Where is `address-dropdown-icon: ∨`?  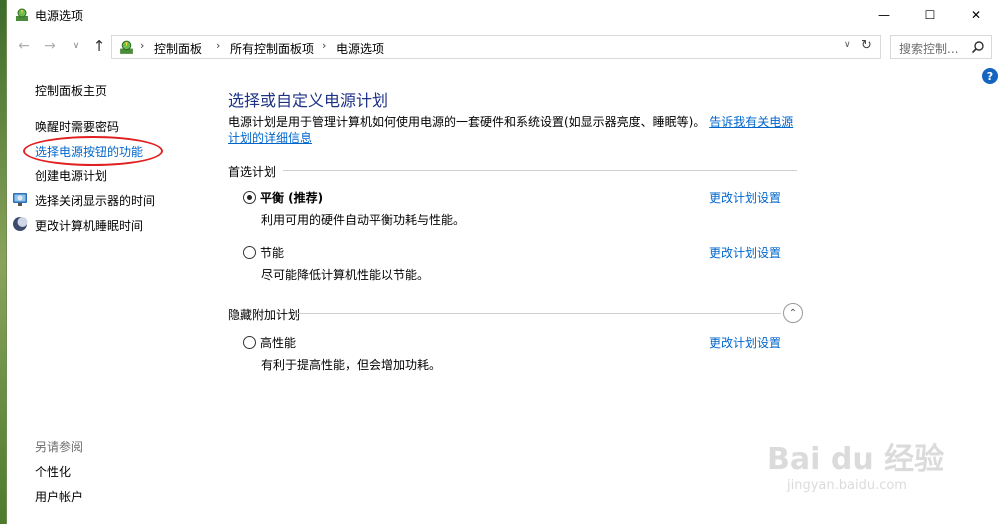
address-dropdown-icon: ∨ is located at coordinates (847, 45).